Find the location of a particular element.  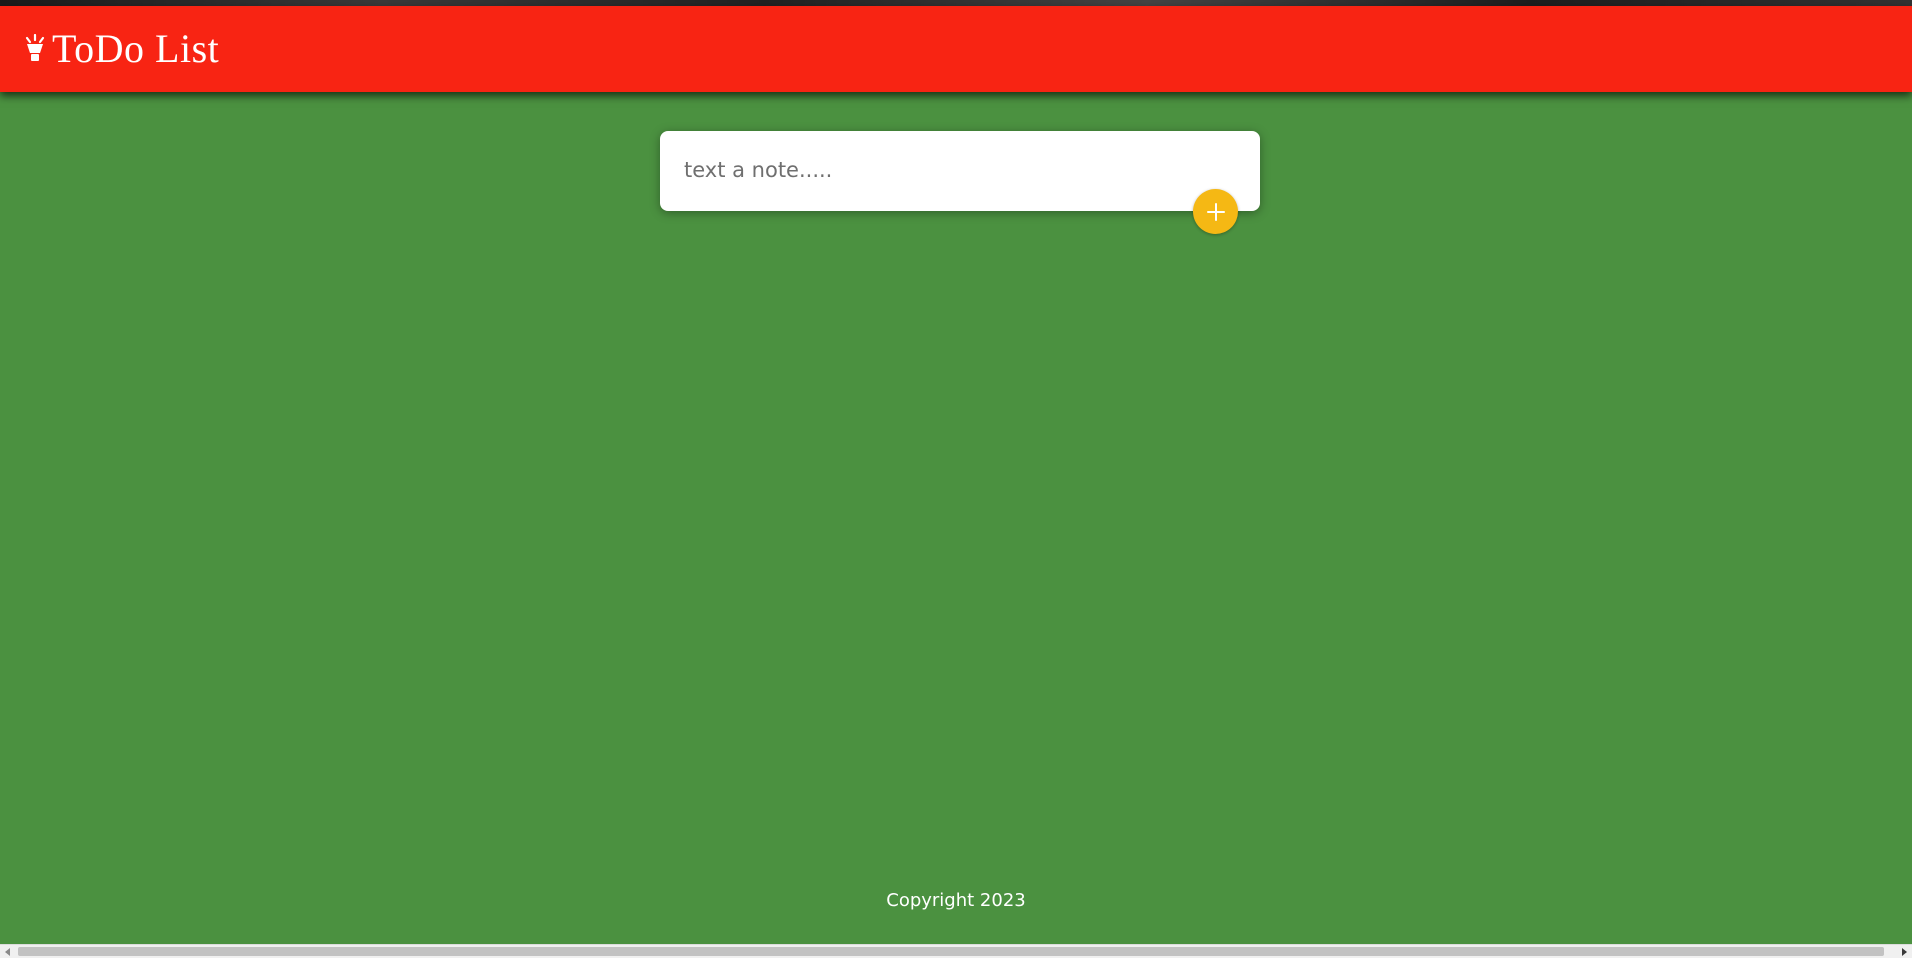

copyright-text: Copyright 2023 is located at coordinates (956, 900).